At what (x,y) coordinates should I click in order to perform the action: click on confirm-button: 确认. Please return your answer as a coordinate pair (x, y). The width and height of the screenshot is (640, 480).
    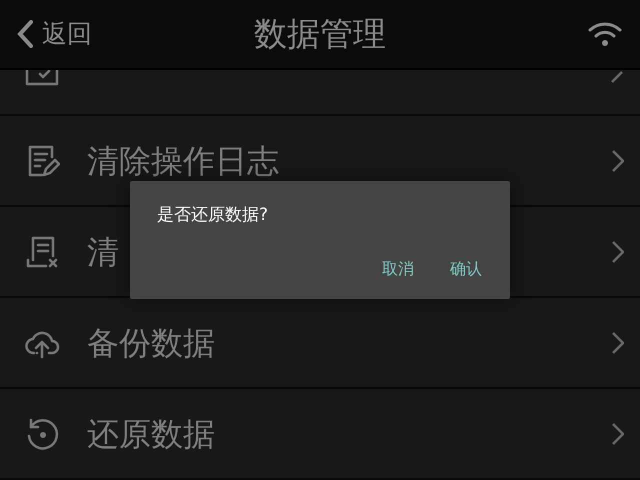
    Looking at the image, I should click on (466, 269).